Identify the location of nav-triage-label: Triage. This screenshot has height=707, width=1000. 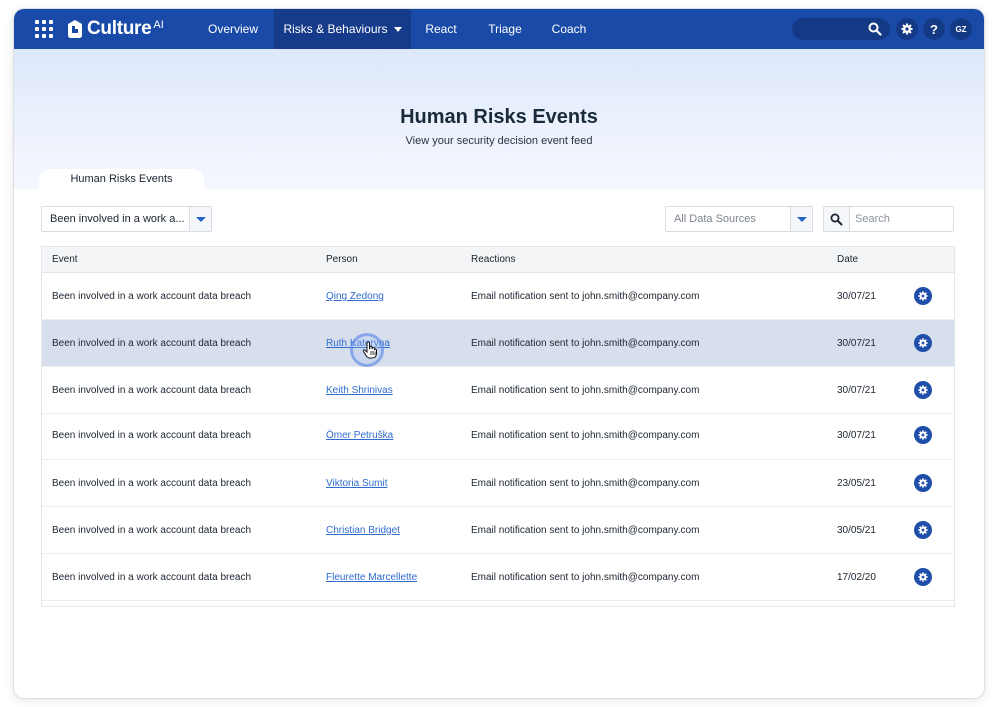
(505, 29).